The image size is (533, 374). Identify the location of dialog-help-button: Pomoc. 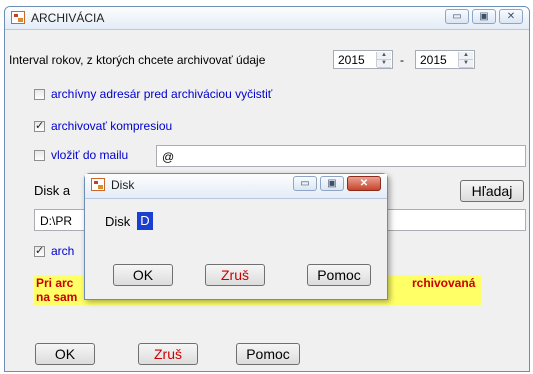
(339, 275).